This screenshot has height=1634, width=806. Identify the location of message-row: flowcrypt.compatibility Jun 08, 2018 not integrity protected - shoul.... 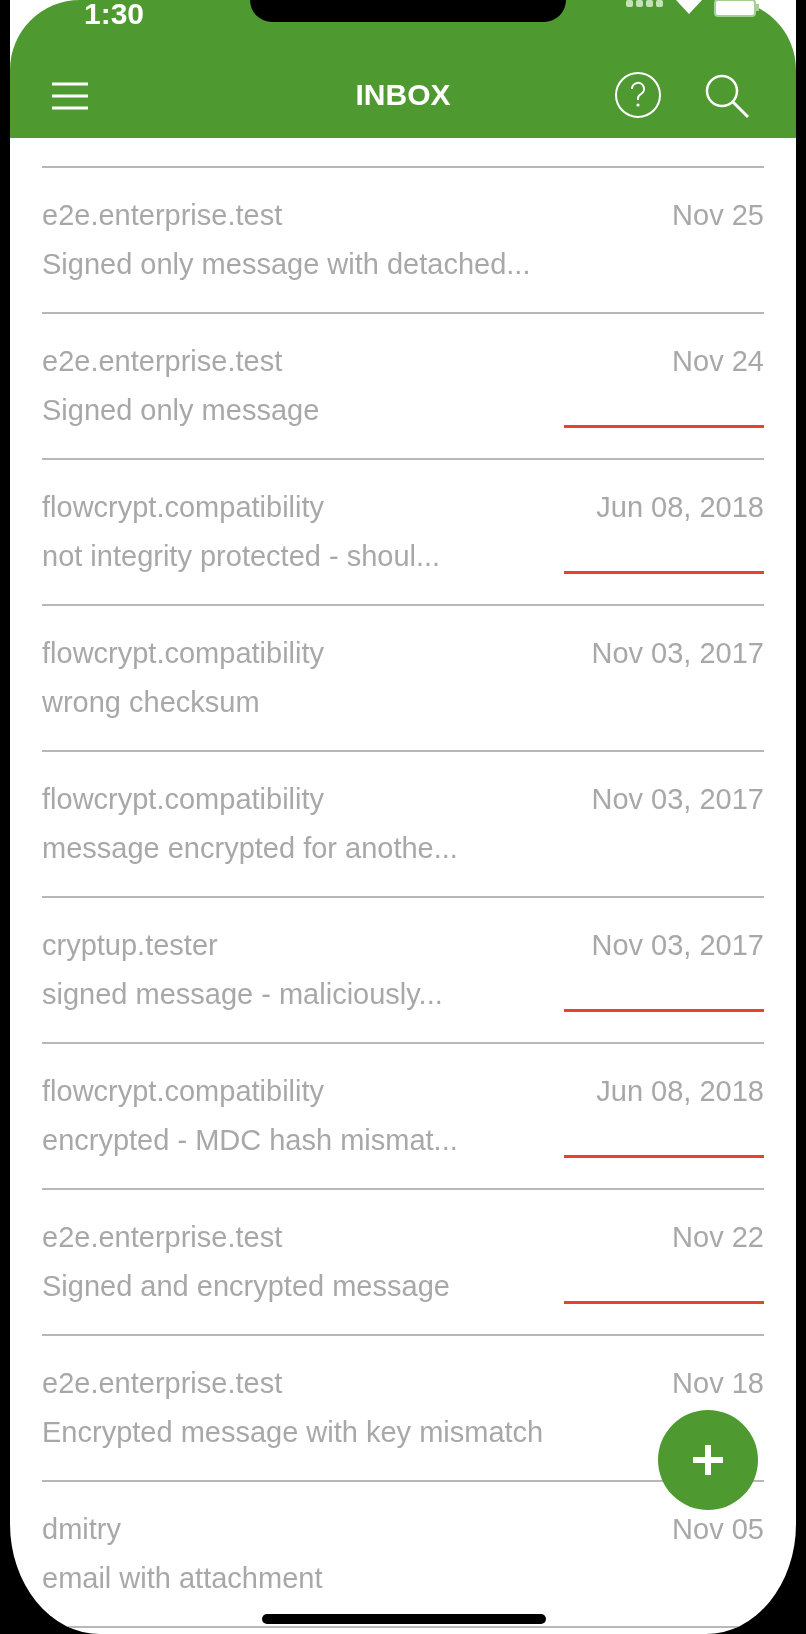
(403, 533).